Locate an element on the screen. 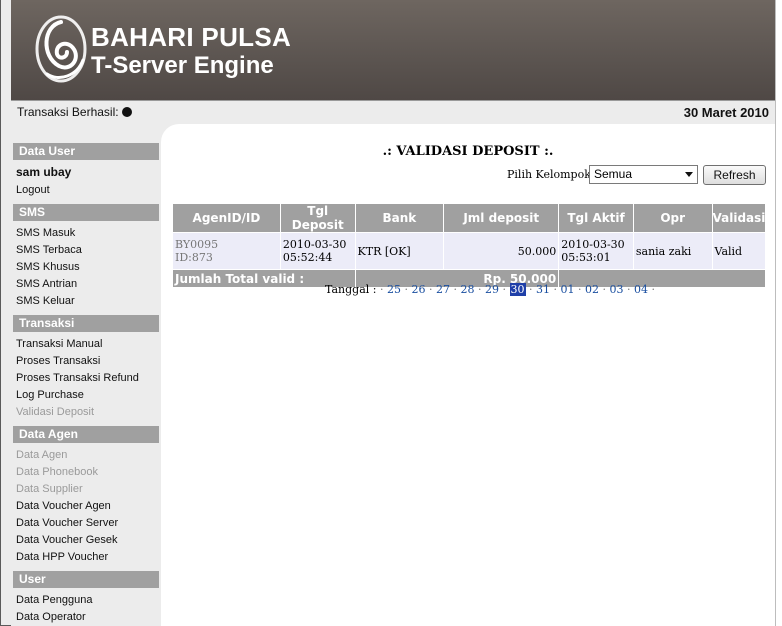 This screenshot has width=782, height=626. page-title: .: VALIDASI DEPOSIT :. is located at coordinates (468, 151).